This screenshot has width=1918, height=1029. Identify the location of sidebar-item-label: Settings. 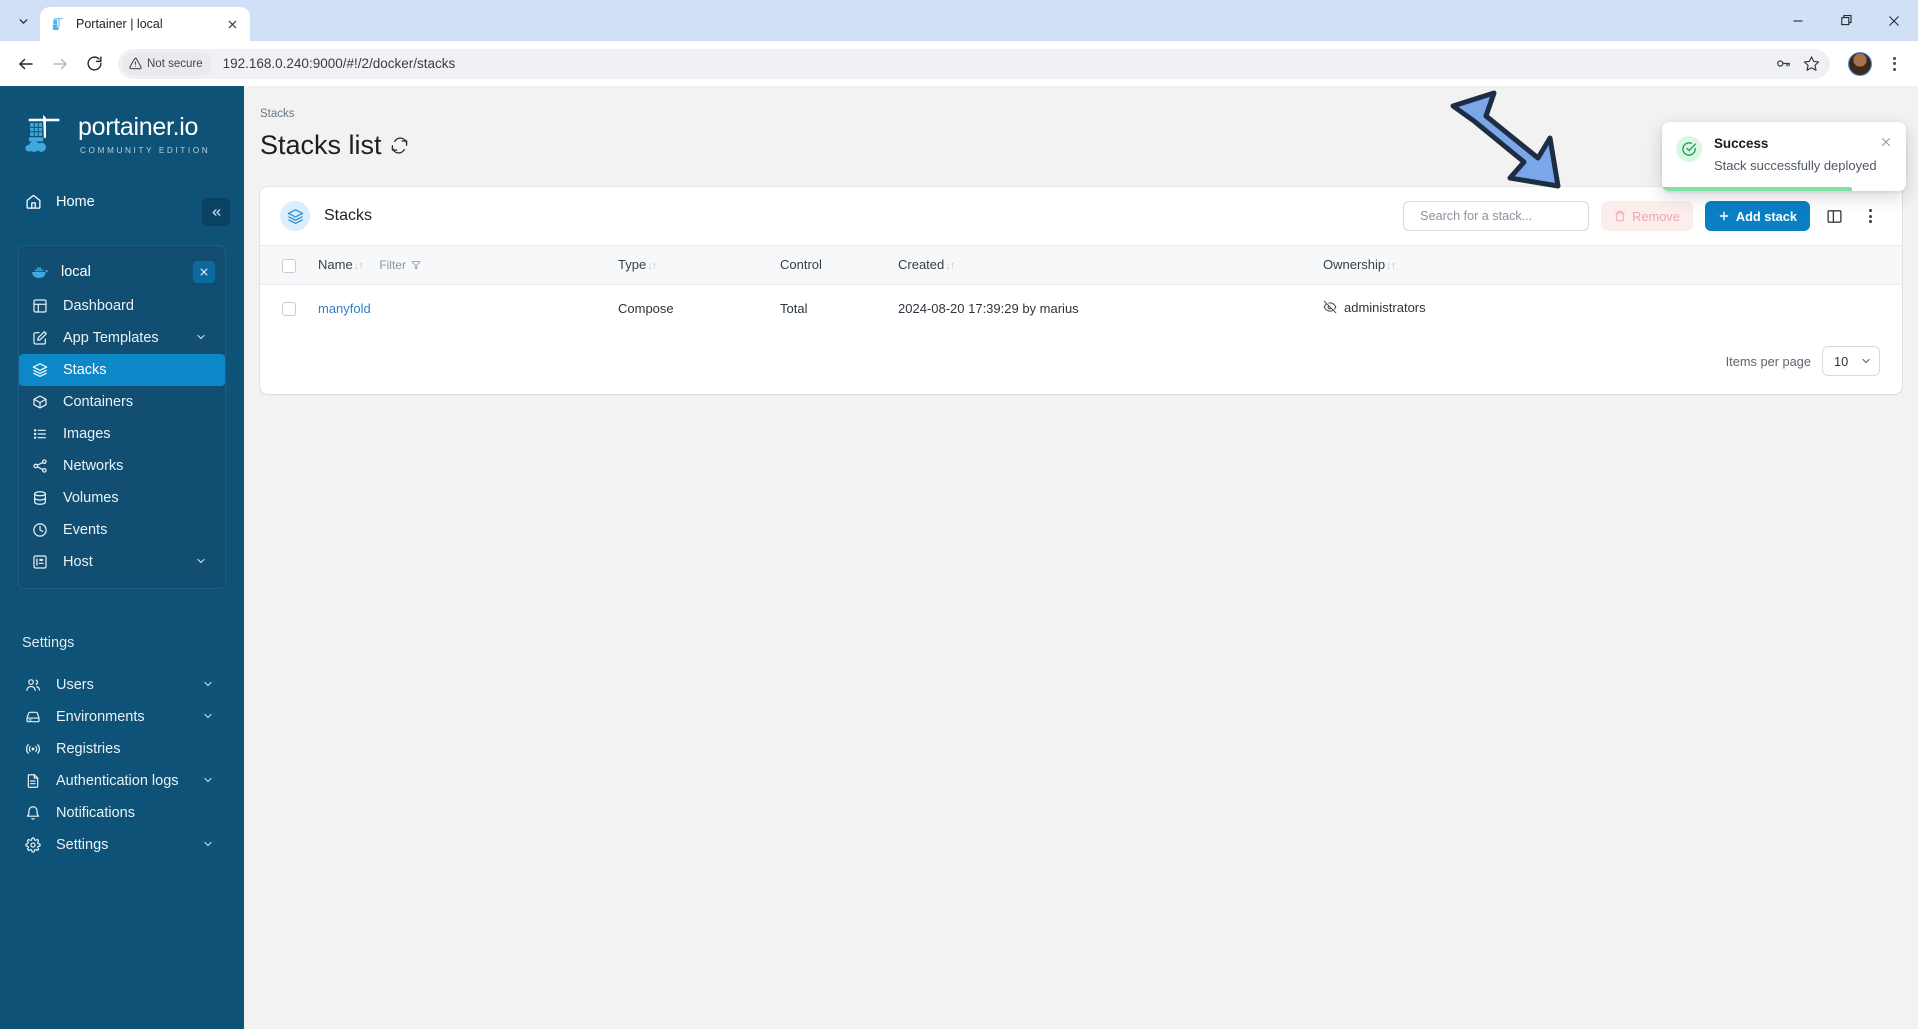
(82, 845).